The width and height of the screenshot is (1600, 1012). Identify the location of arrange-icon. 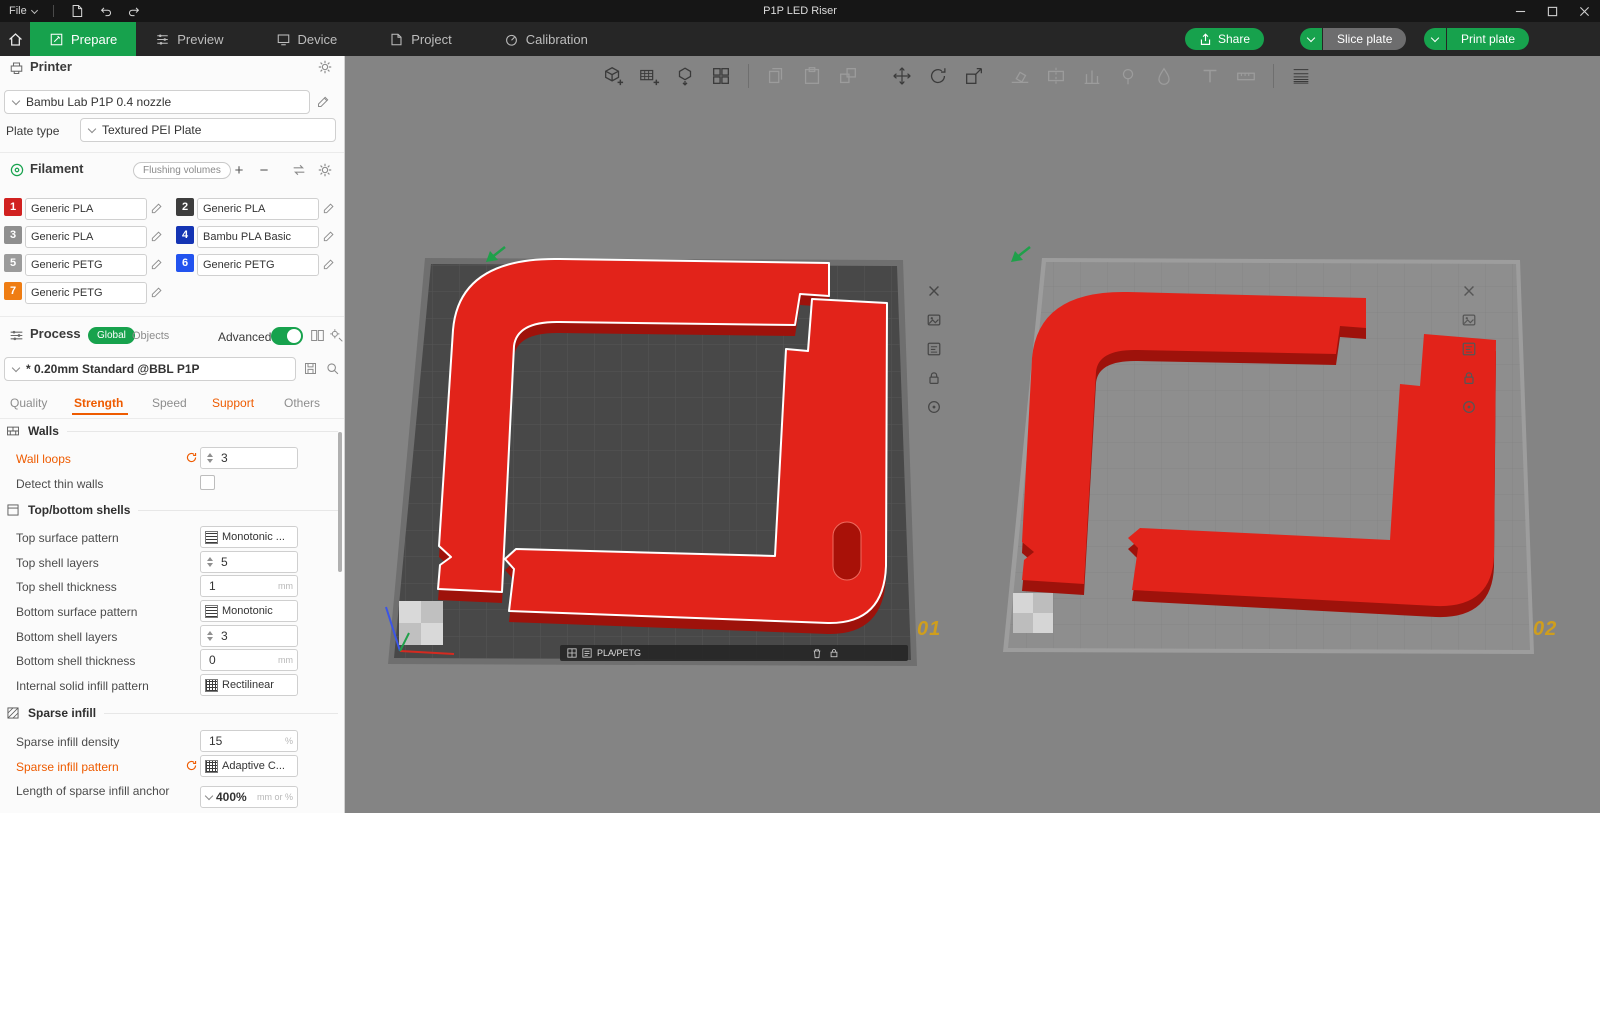
(721, 76).